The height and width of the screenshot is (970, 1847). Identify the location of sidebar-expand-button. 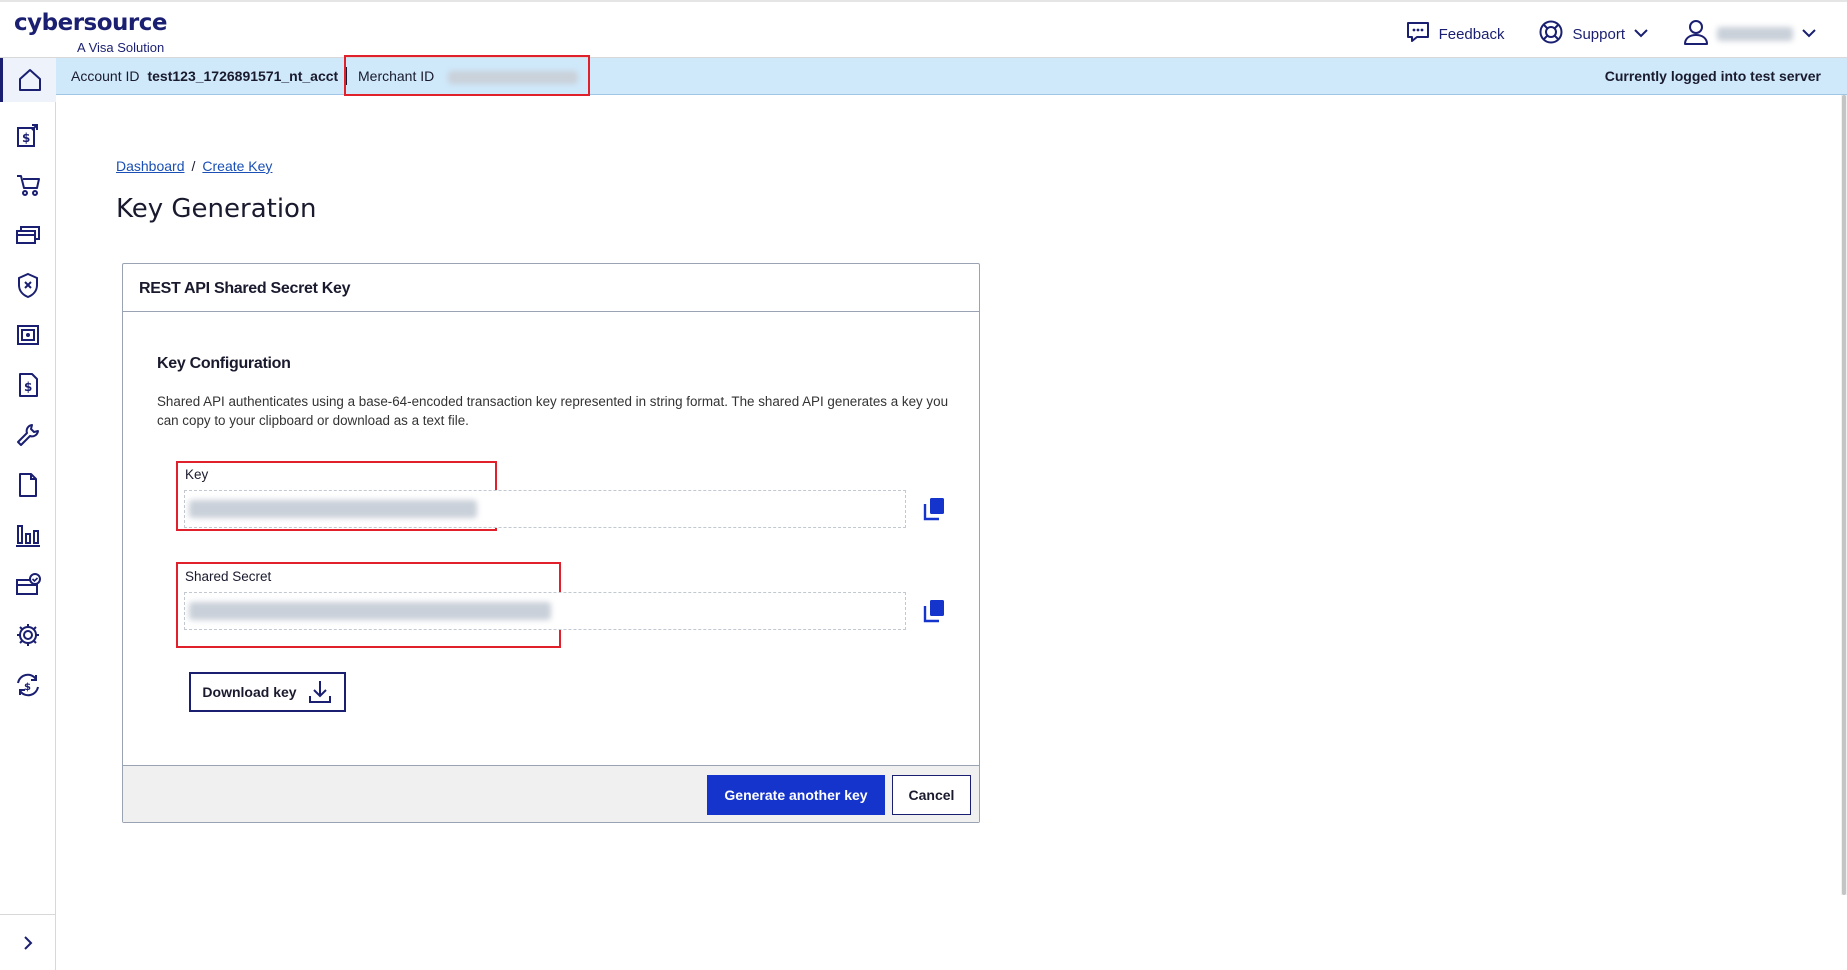
(28, 942).